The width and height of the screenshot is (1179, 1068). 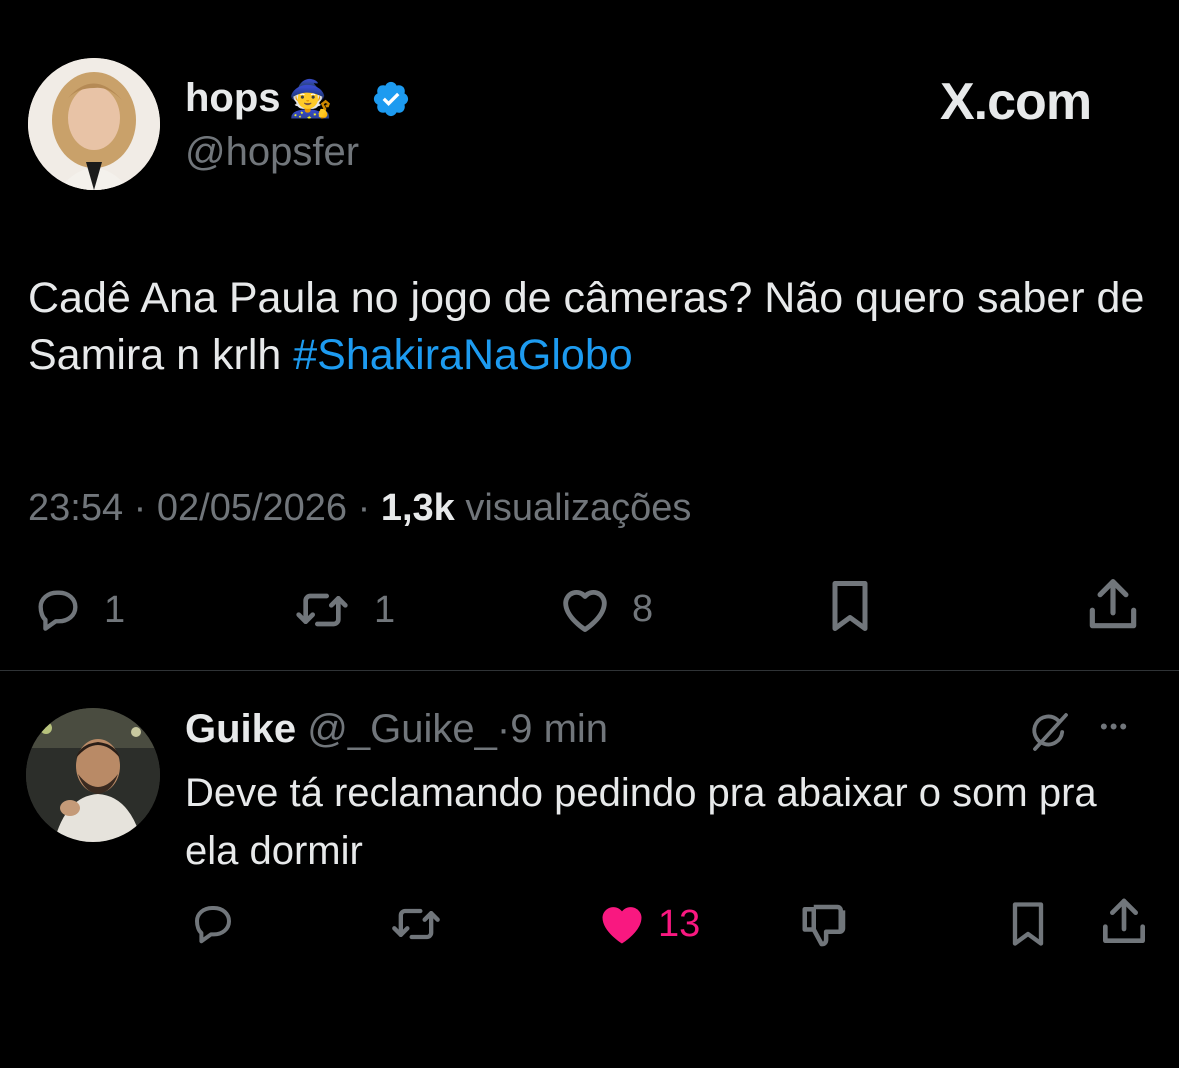 I want to click on reply-avatar, so click(x=93, y=775).